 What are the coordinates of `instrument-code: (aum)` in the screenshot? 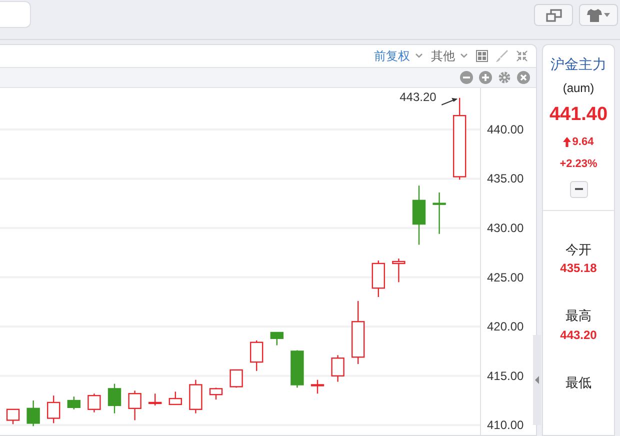 It's located at (578, 88).